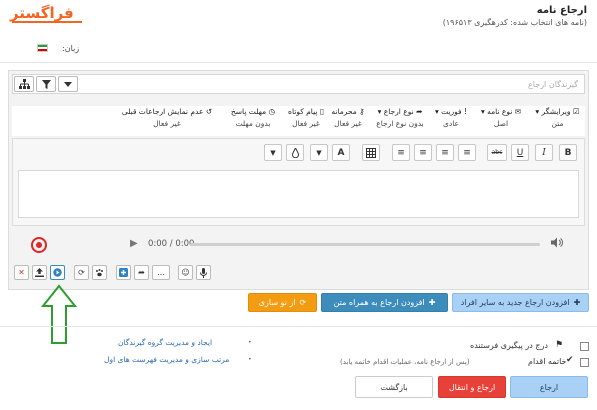 The image size is (597, 410). Describe the element at coordinates (282, 302) in the screenshot. I see `reset-button: ⟳ از نو سازی` at that location.